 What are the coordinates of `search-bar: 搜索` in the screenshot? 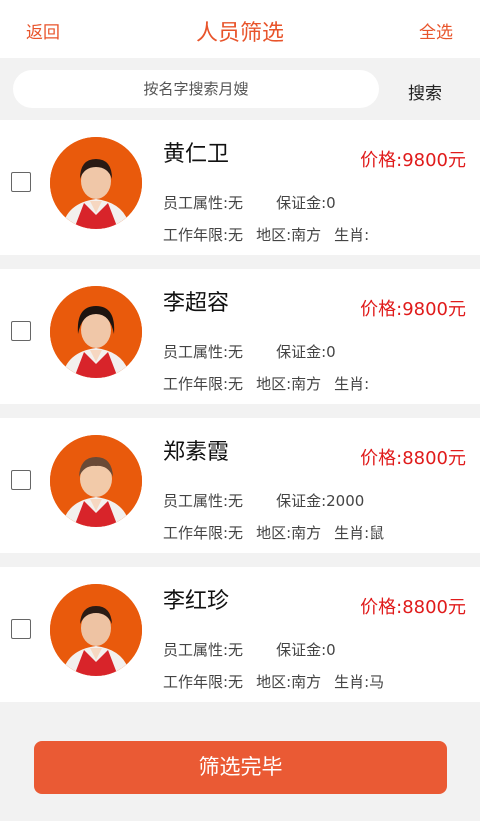 It's located at (240, 88).